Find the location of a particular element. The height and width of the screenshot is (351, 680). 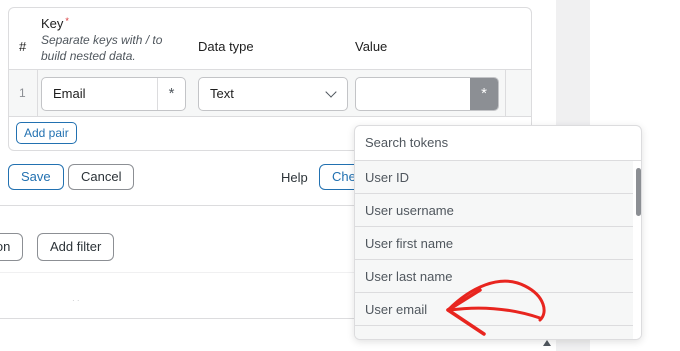

value-input: * is located at coordinates (427, 94).